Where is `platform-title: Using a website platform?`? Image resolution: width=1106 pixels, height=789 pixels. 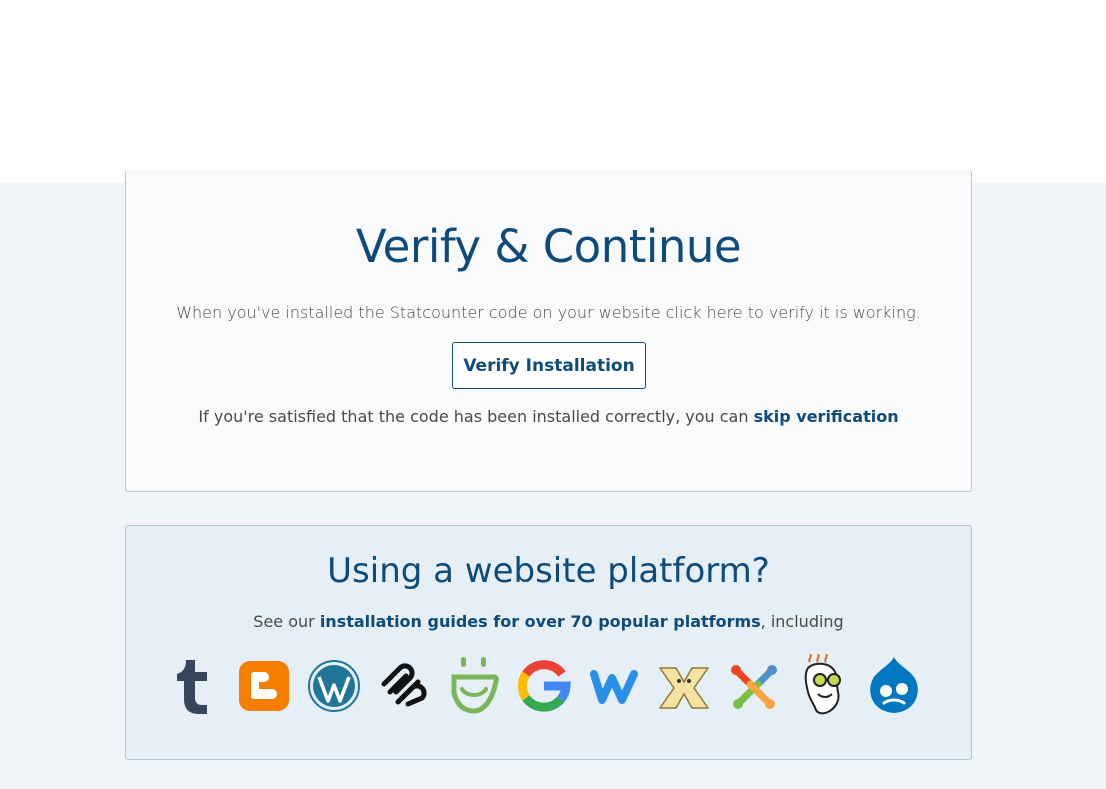 platform-title: Using a website platform? is located at coordinates (548, 571).